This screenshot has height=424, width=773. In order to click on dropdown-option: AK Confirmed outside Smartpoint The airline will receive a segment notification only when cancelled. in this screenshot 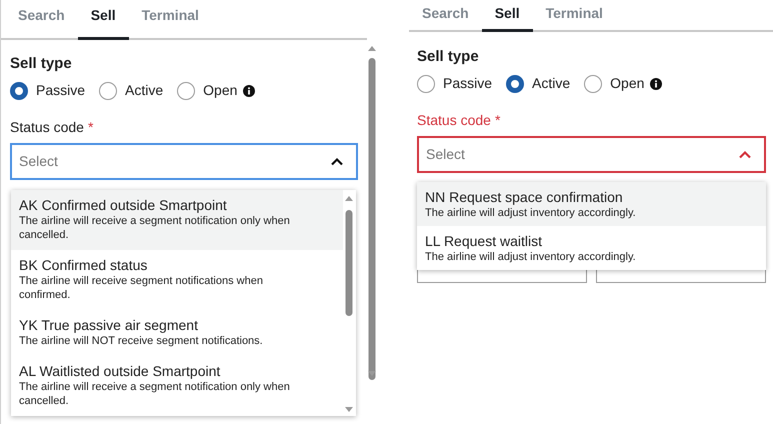, I will do `click(177, 220)`.